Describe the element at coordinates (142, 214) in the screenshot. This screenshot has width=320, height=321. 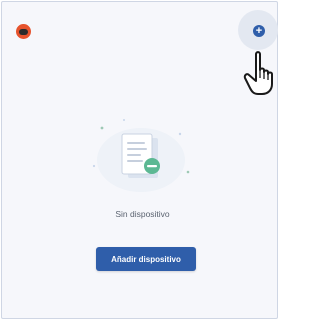
I see `empty-state-message: Sin dispositivo` at that location.